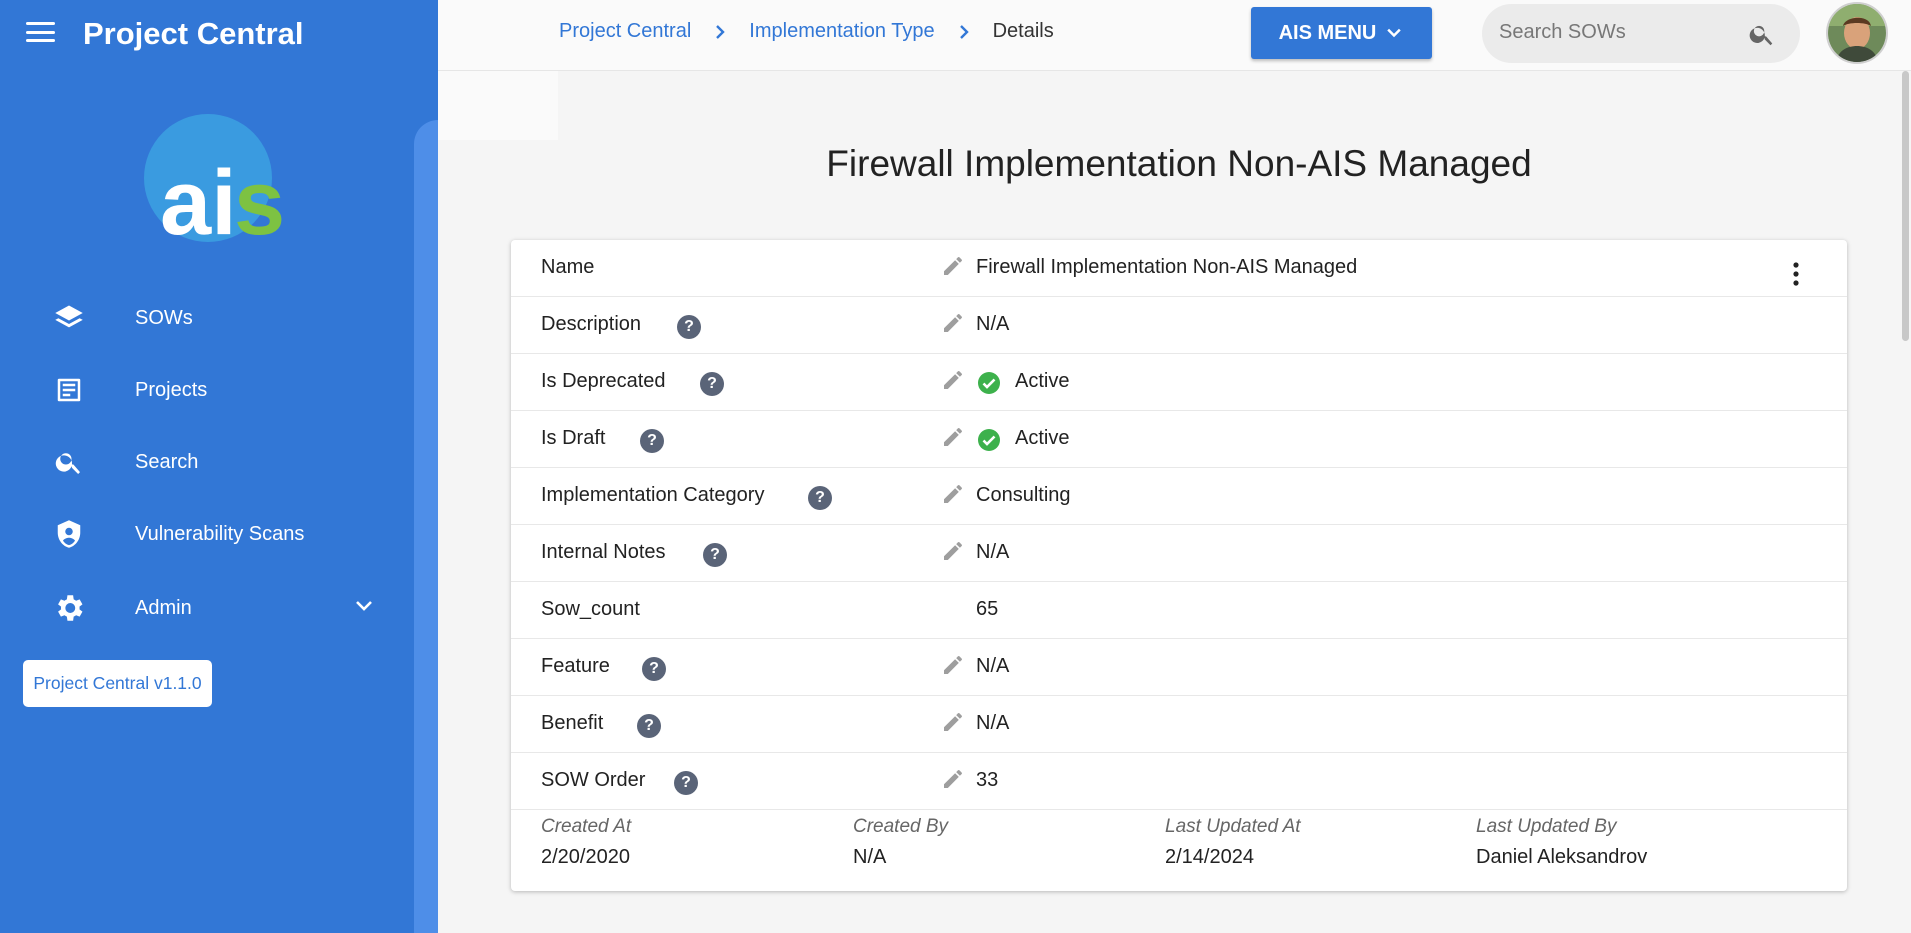  What do you see at coordinates (989, 442) in the screenshot?
I see `check-circle-icon` at bounding box center [989, 442].